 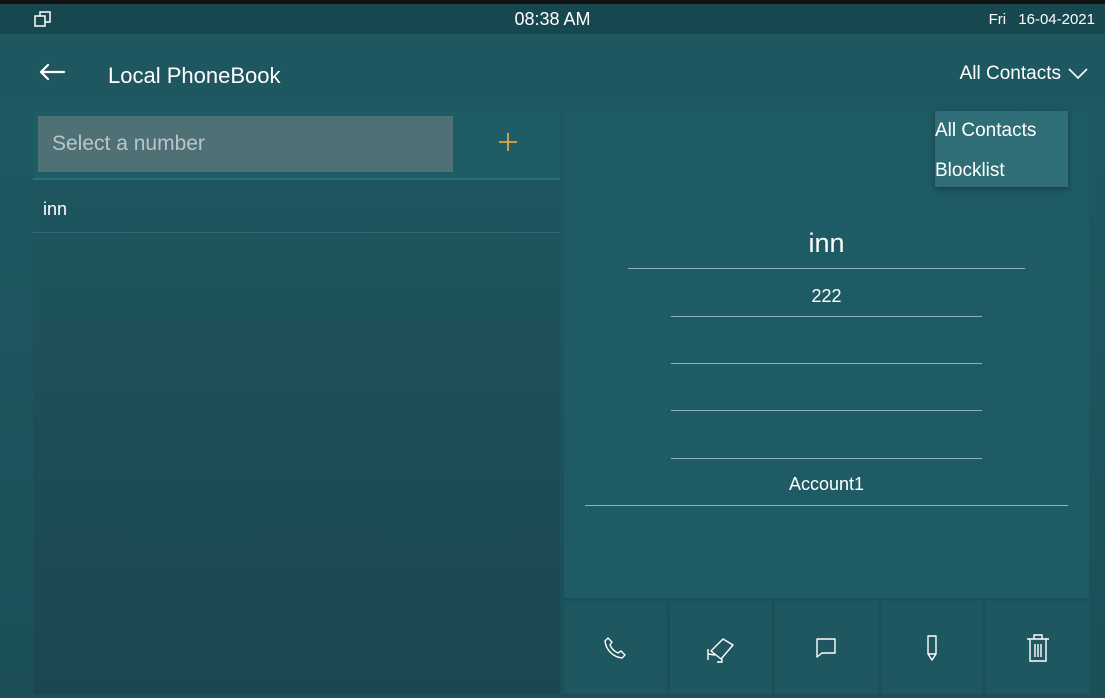 I want to click on detail-contact-name: inn, so click(x=826, y=243).